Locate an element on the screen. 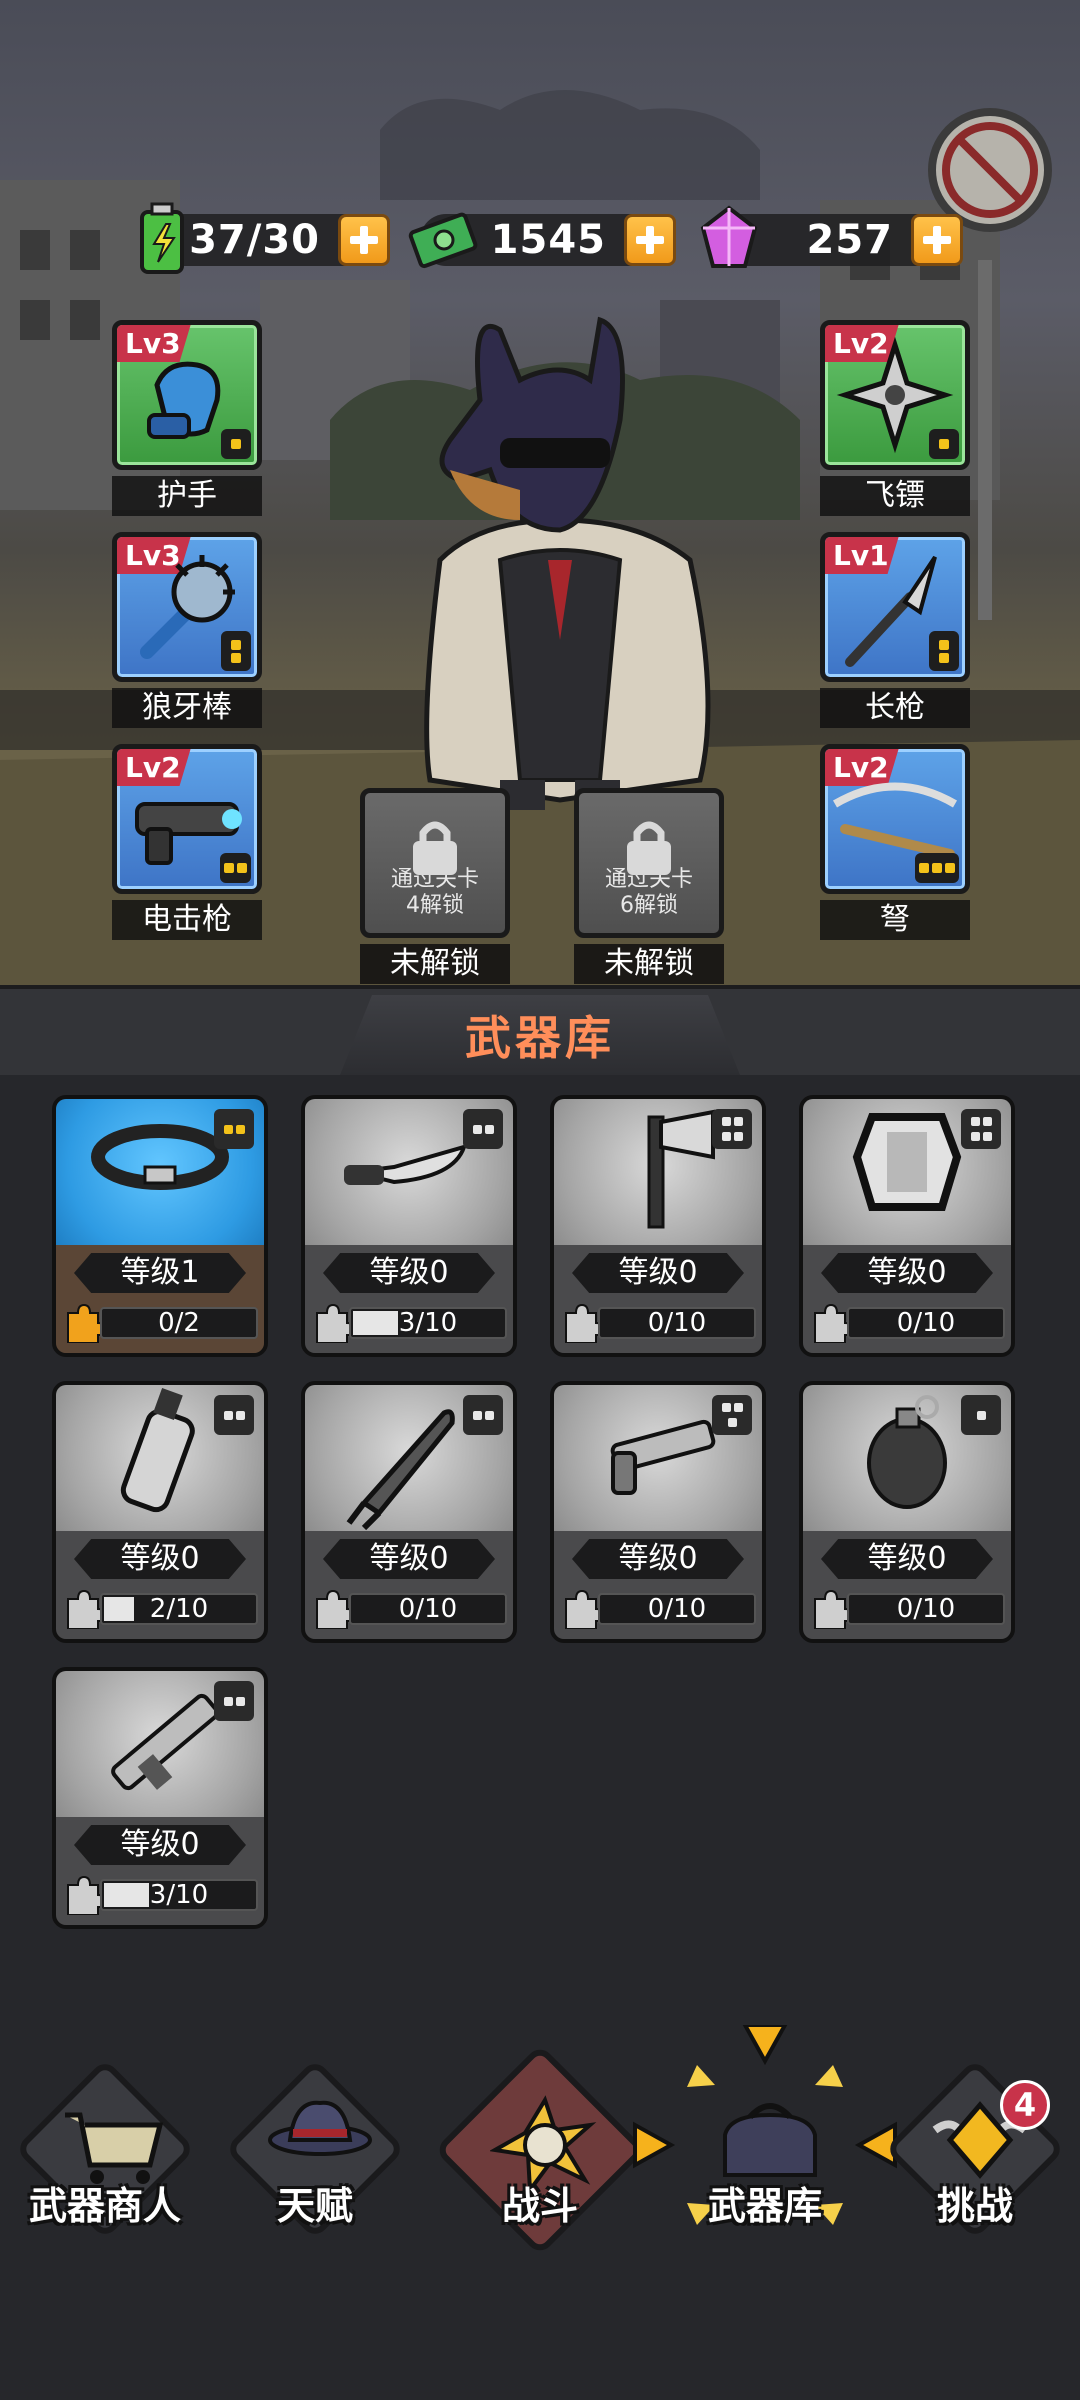  nav-armory: 武器库 is located at coordinates (765, 2140).